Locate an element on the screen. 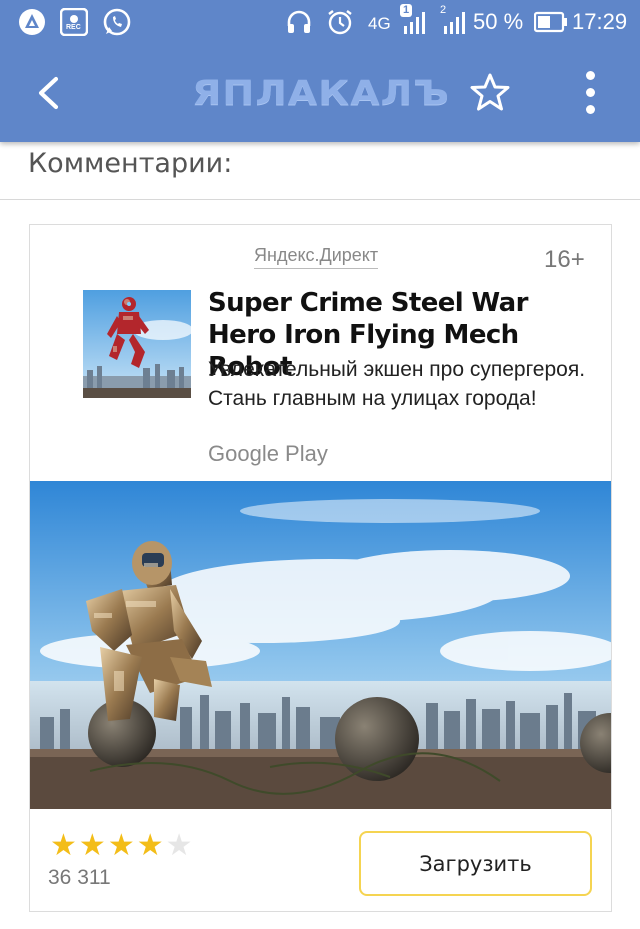 This screenshot has width=640, height=929. star-outline-icon is located at coordinates (490, 92).